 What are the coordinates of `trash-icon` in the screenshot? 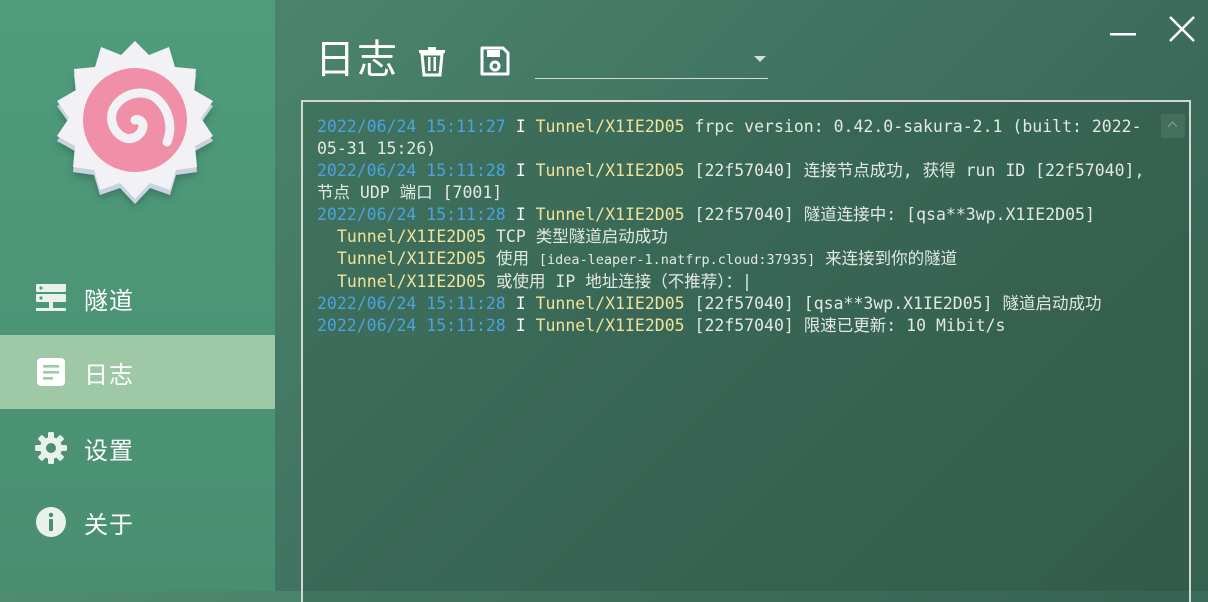 It's located at (432, 64).